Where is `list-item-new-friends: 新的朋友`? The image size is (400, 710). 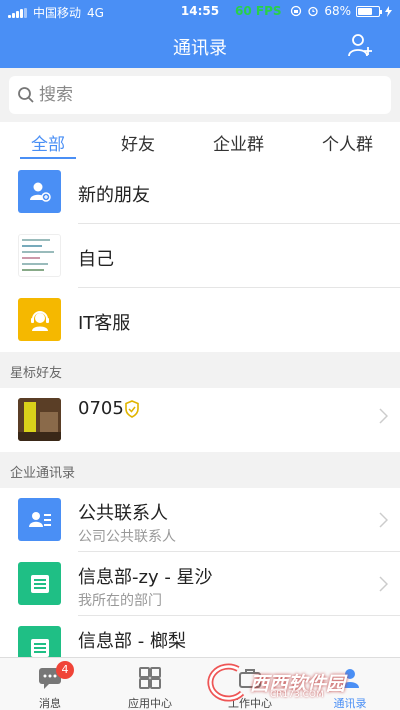 list-item-new-friends: 新的朋友 is located at coordinates (200, 192).